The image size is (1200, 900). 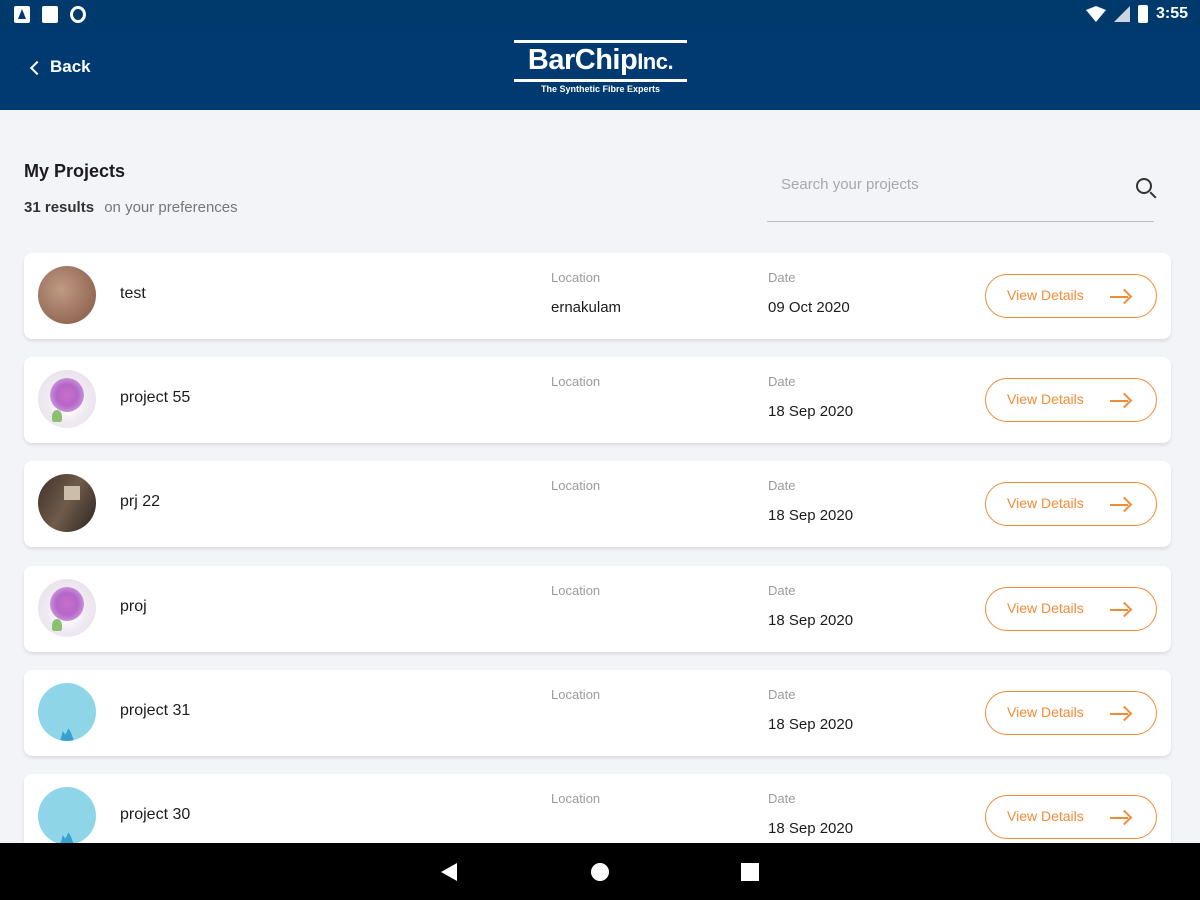 What do you see at coordinates (946, 184) in the screenshot?
I see `search-input` at bounding box center [946, 184].